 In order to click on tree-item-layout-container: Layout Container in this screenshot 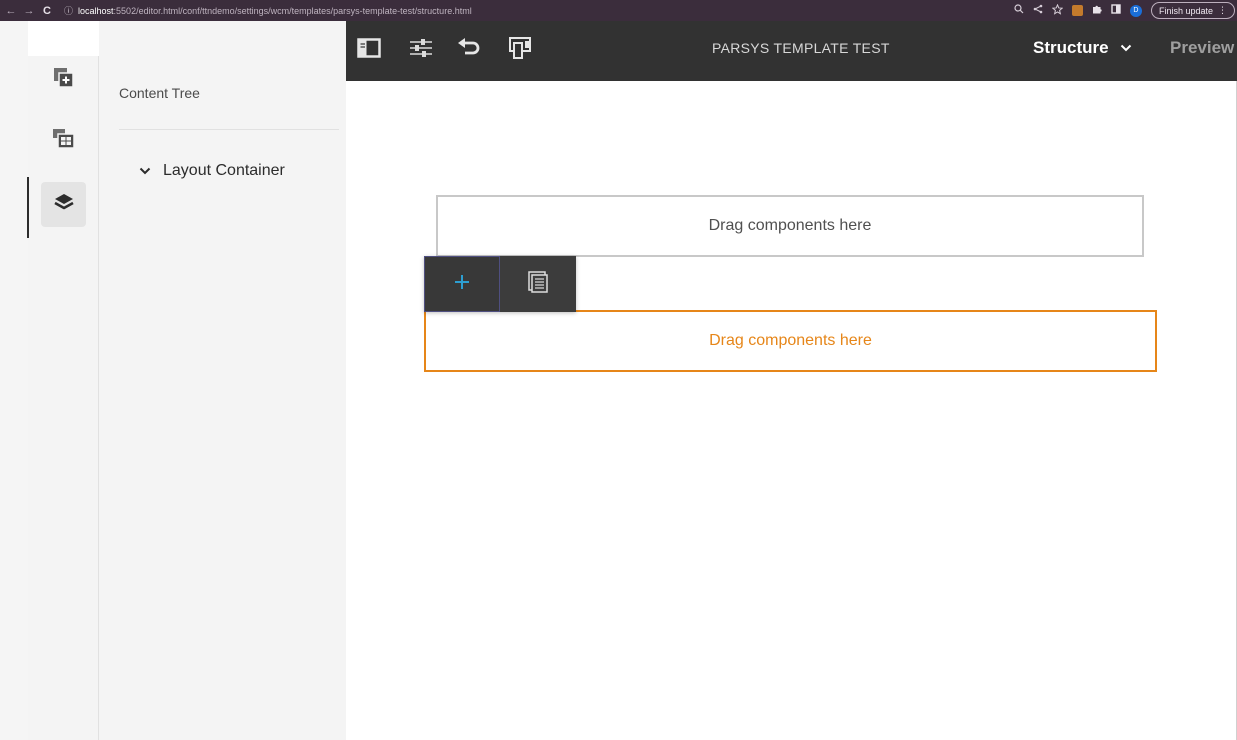, I will do `click(212, 171)`.